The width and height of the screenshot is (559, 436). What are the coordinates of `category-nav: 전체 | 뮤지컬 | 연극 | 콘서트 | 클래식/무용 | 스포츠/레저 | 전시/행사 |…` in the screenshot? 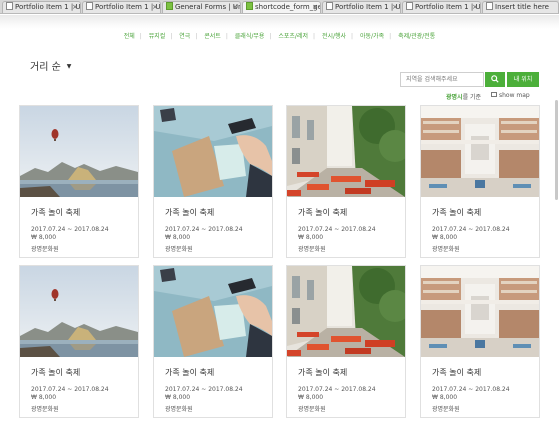 It's located at (279, 36).